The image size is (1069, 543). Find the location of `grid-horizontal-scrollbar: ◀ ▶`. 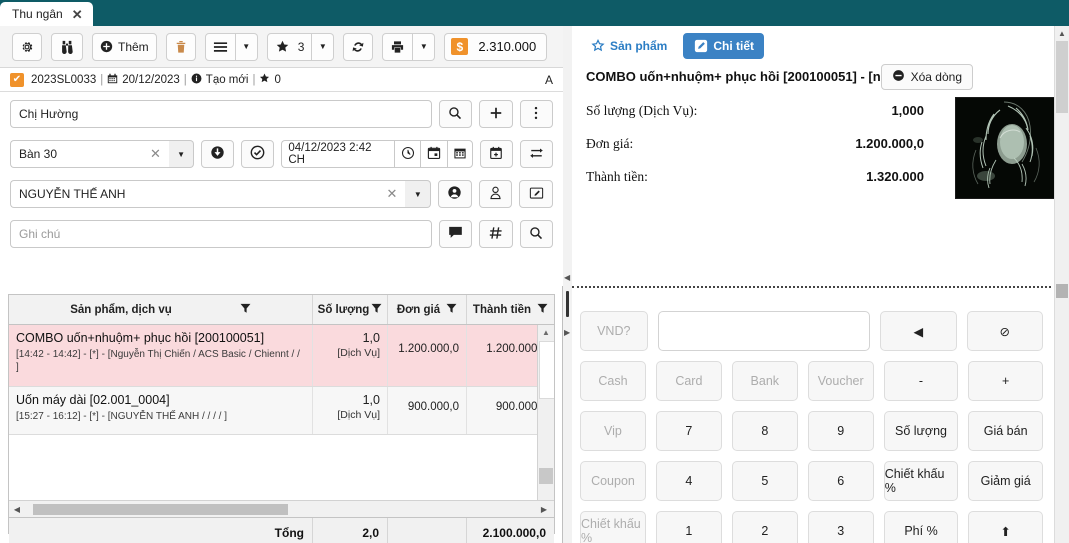

grid-horizontal-scrollbar: ◀ ▶ is located at coordinates (281, 508).